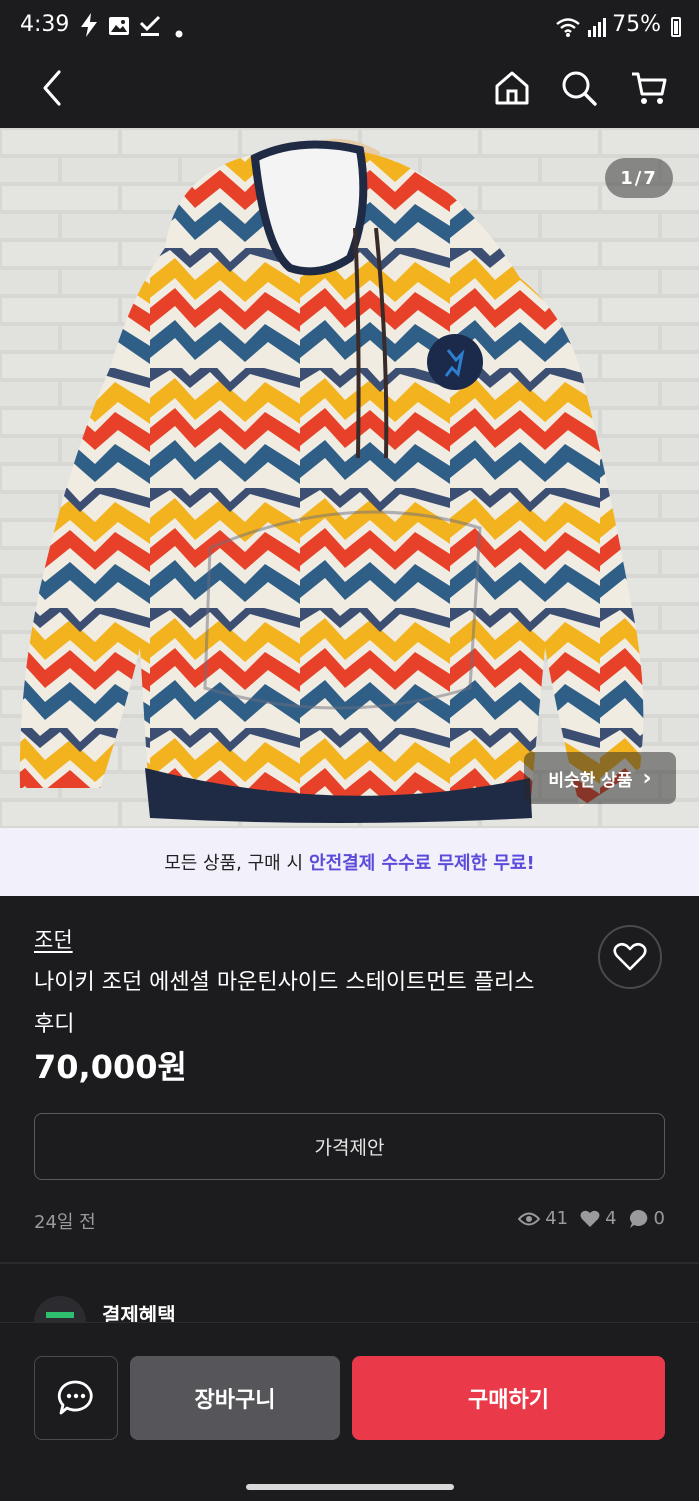 This screenshot has height=1501, width=699. Describe the element at coordinates (636, 24) in the screenshot. I see `battery-percent: 75%` at that location.